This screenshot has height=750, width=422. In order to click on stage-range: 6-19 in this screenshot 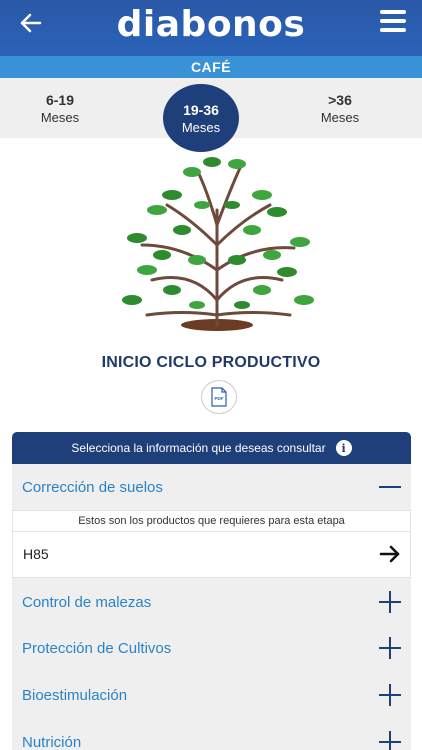, I will do `click(60, 99)`.